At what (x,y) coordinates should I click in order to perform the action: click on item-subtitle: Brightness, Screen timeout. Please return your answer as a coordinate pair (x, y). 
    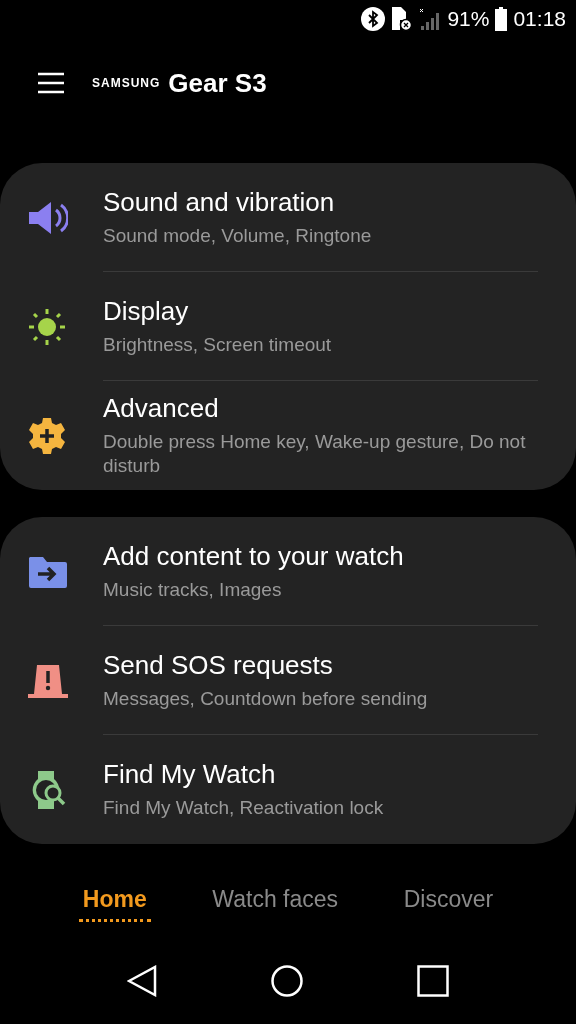
    Looking at the image, I should click on (218, 344).